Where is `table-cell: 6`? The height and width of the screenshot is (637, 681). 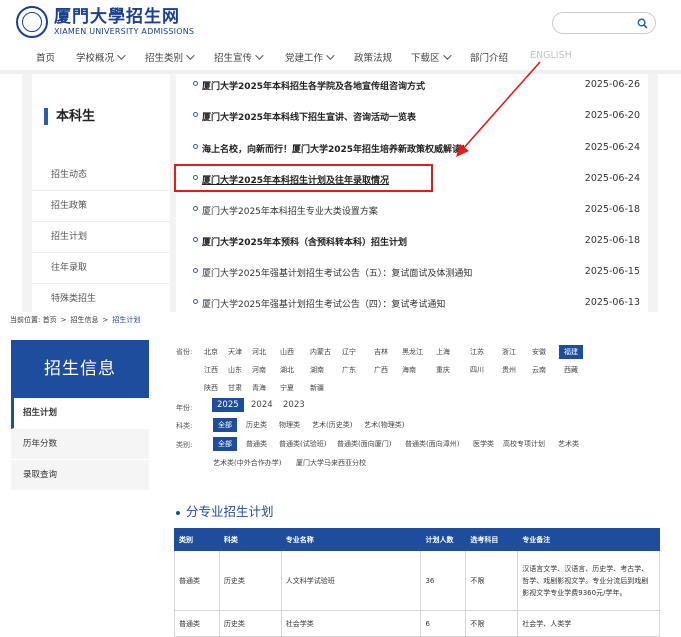 table-cell: 6 is located at coordinates (443, 623).